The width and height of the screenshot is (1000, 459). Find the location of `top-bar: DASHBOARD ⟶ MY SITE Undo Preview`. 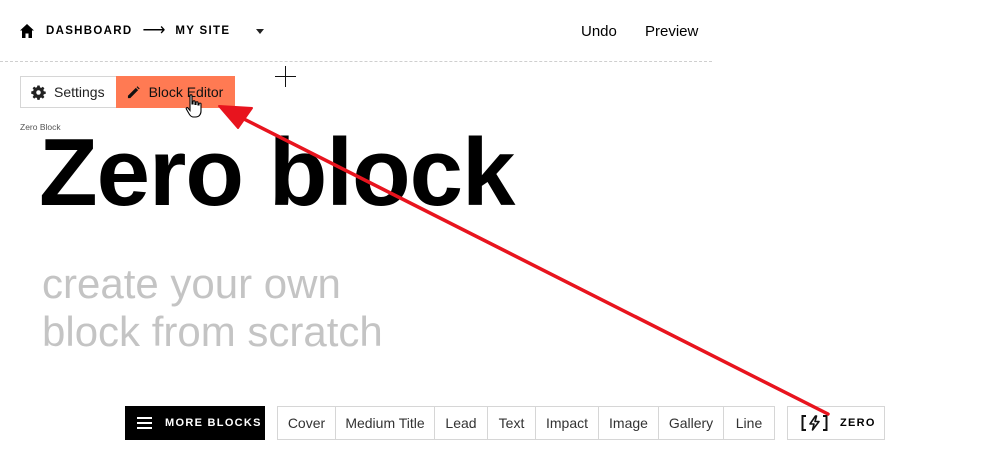

top-bar: DASHBOARD ⟶ MY SITE Undo Preview is located at coordinates (356, 31).